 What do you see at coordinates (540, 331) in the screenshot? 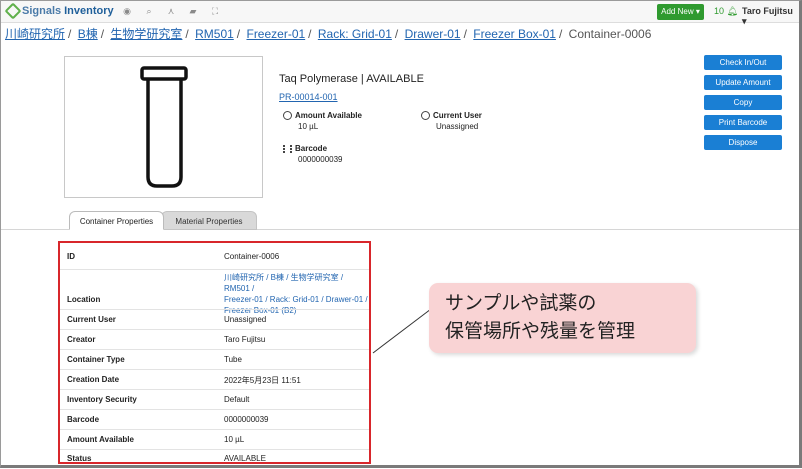
I see `callout-line-2: 保管場所や残量を管理` at bounding box center [540, 331].